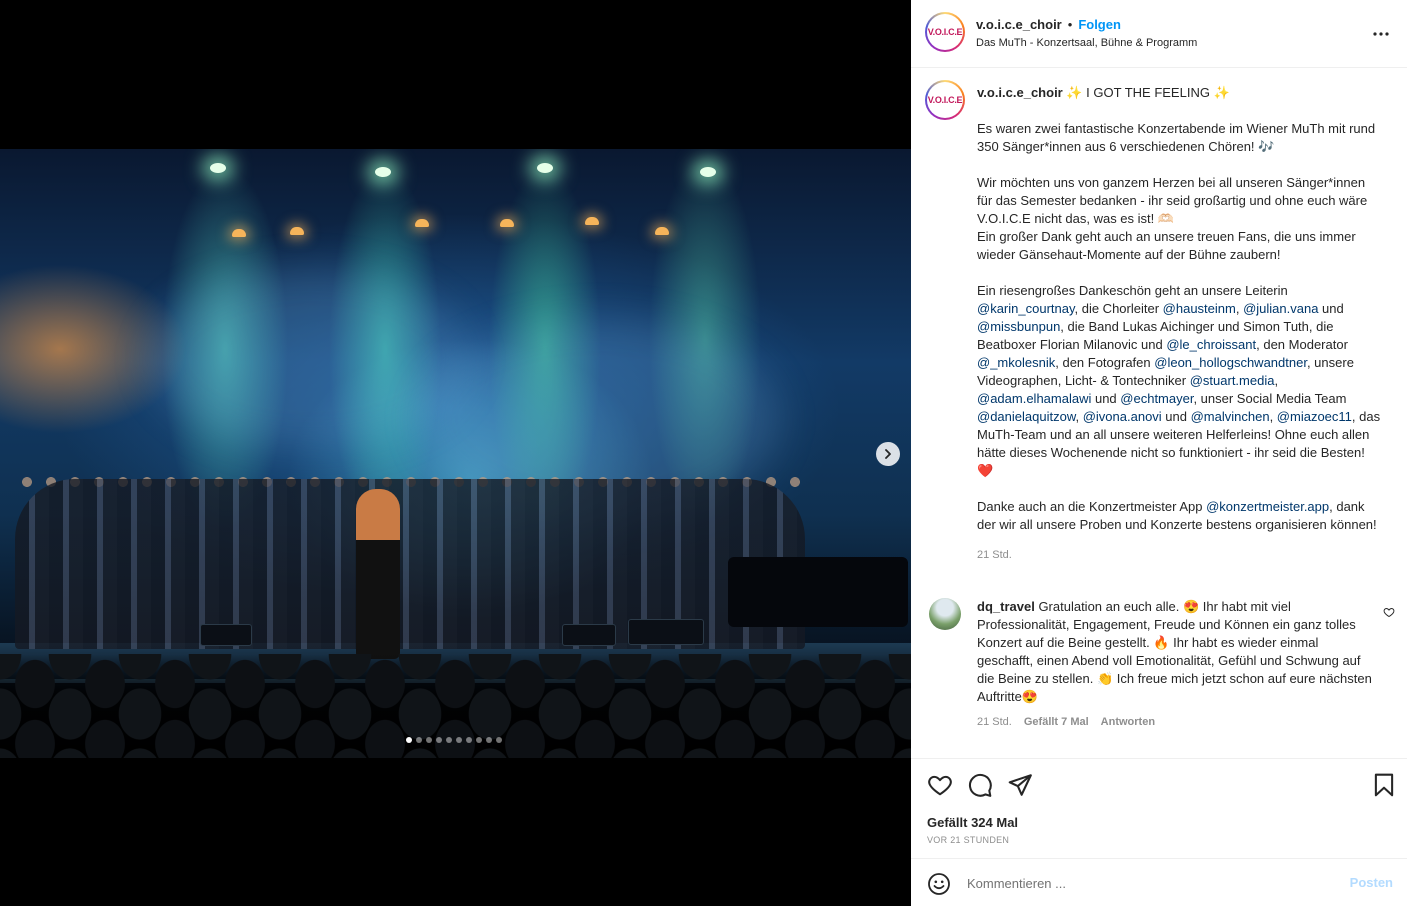  What do you see at coordinates (1019, 24) in the screenshot?
I see `author-username: v.o.i.c.e_choir` at bounding box center [1019, 24].